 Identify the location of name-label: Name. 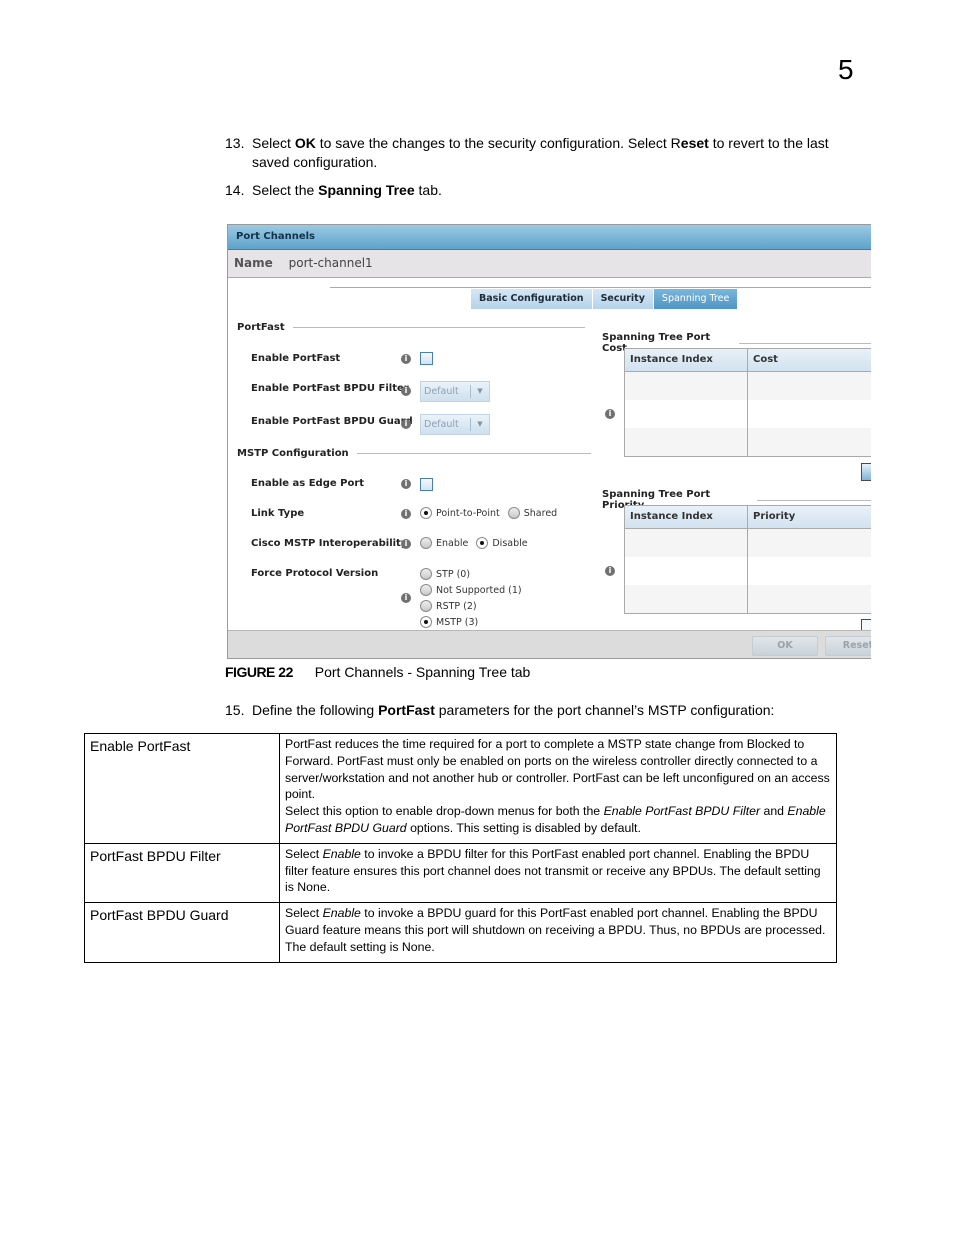
(253, 263).